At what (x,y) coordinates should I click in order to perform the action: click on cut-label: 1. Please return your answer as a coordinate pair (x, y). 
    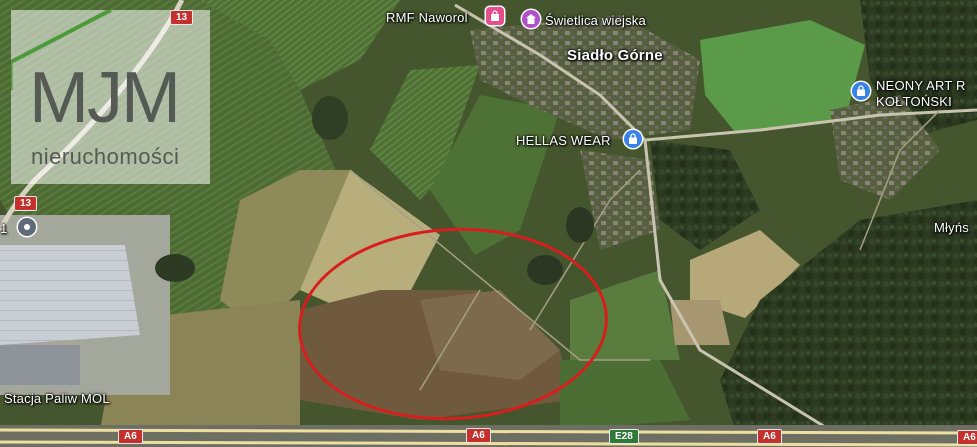
    Looking at the image, I should click on (4, 228).